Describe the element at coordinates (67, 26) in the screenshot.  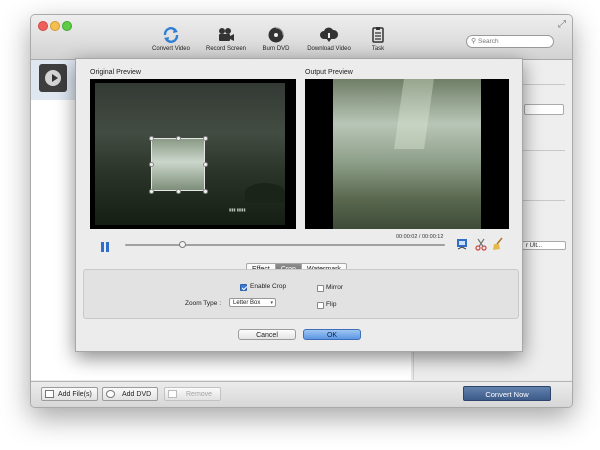
I see `zoom-window-button` at that location.